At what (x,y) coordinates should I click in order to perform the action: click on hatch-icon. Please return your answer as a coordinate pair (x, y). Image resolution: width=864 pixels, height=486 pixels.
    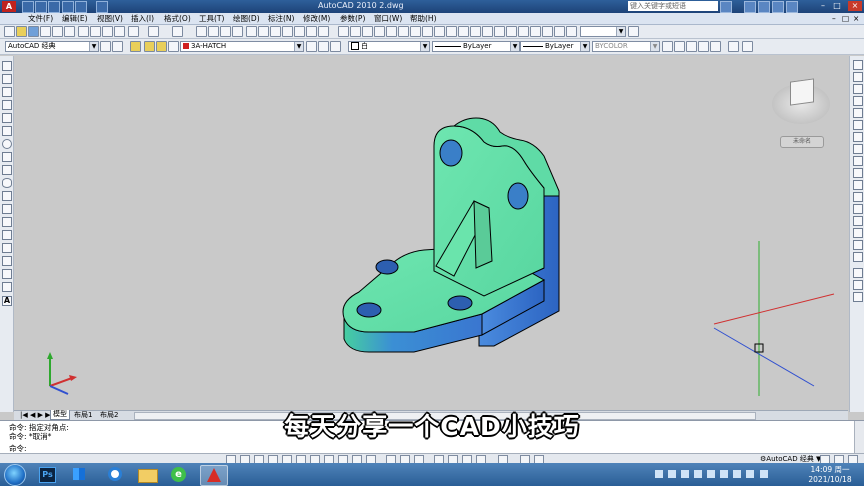
    Looking at the image, I should click on (7, 248).